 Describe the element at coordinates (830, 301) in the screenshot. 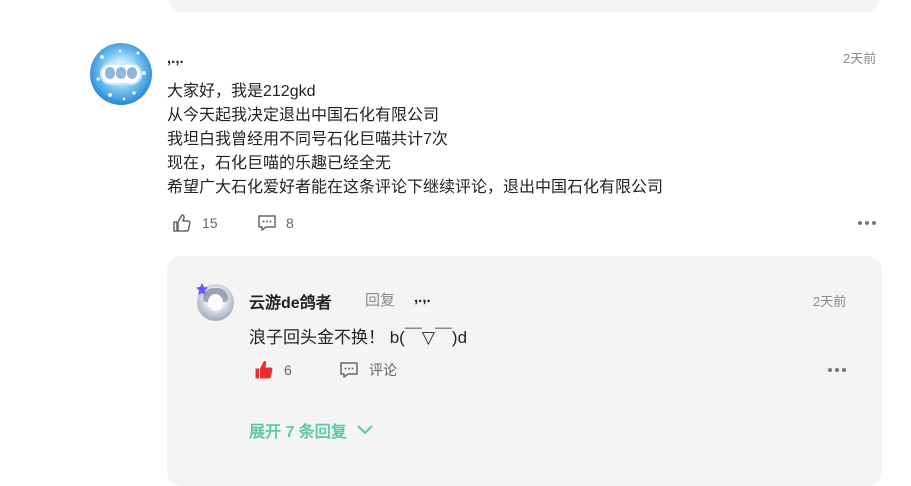

I see `reply-time: 2天前` at that location.